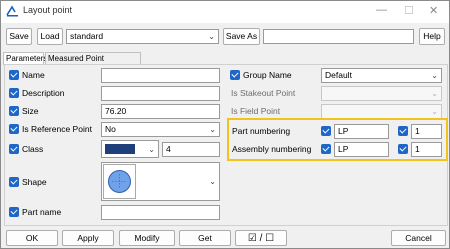 This screenshot has width=450, height=249. What do you see at coordinates (42, 212) in the screenshot?
I see `part-name-label: Part name` at bounding box center [42, 212].